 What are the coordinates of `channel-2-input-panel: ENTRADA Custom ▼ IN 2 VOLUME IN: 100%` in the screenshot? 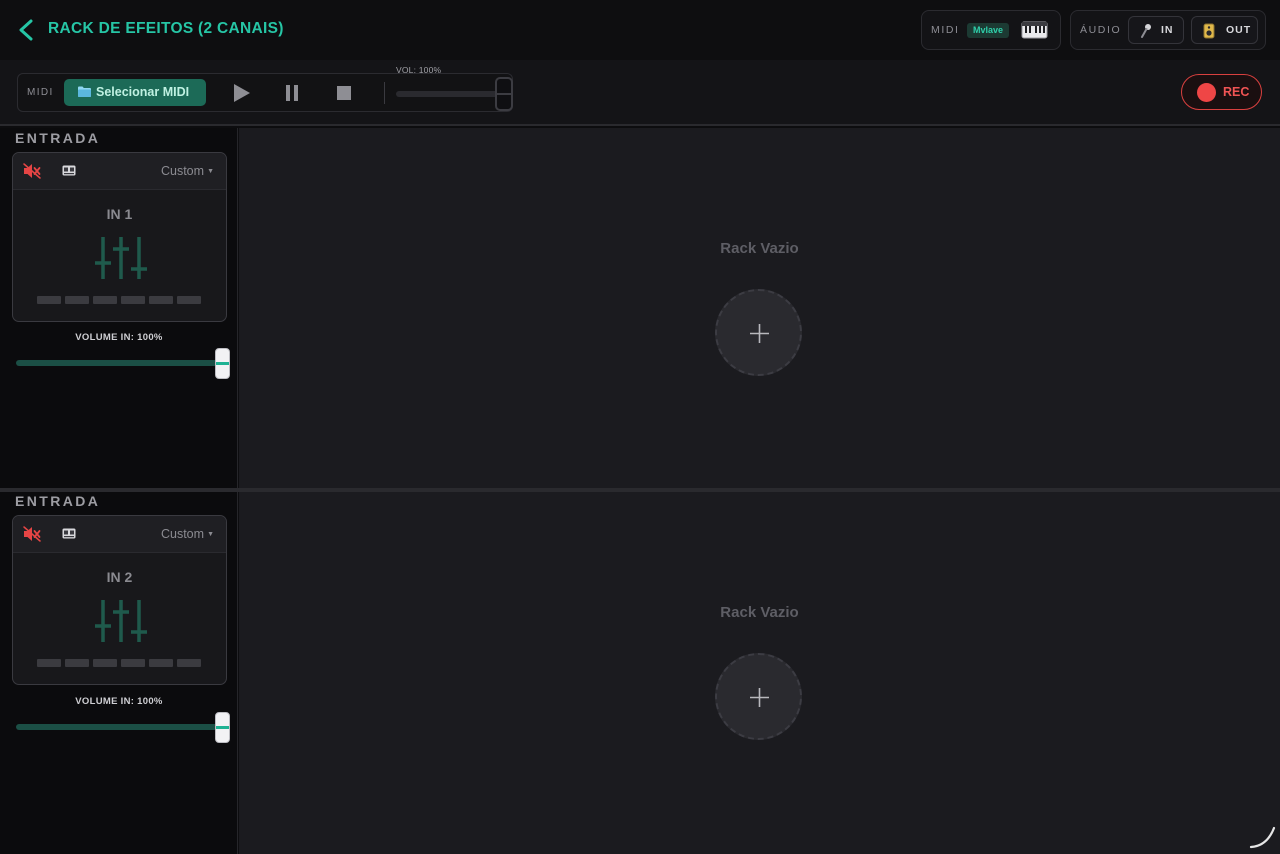 It's located at (119, 673).